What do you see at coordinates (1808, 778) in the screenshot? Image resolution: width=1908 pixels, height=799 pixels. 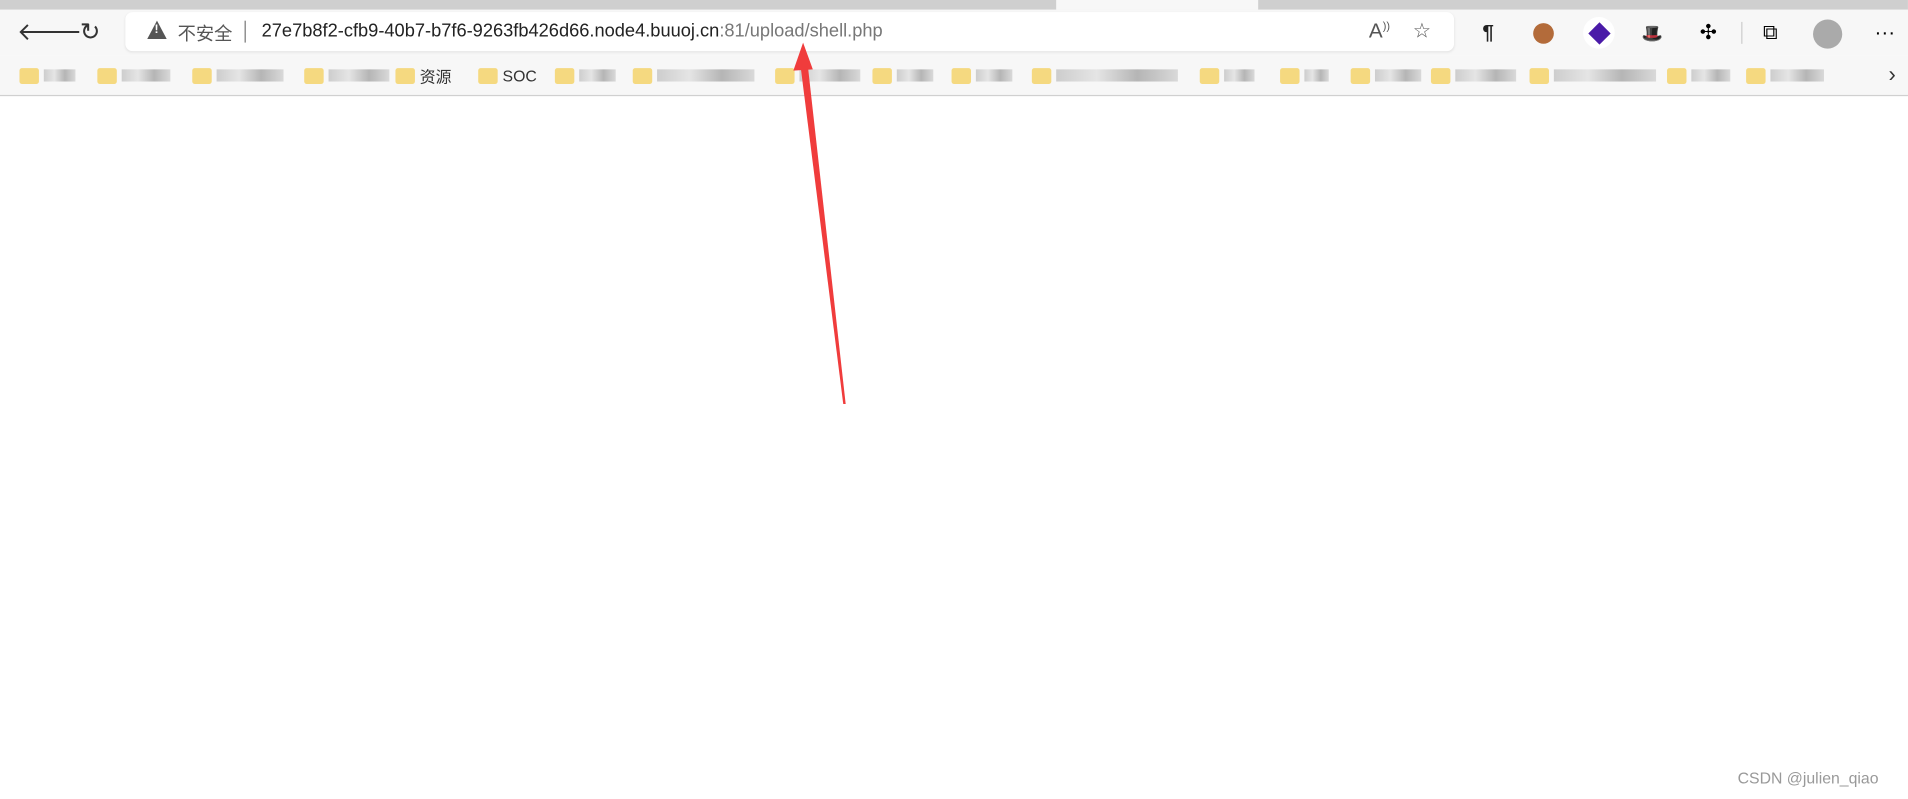 I see `watermark: CSDN @julien_qiao` at bounding box center [1808, 778].